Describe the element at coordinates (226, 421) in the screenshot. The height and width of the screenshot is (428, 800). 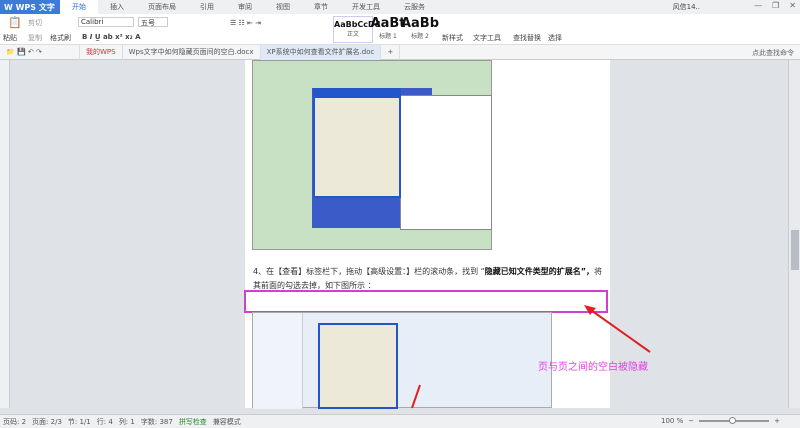
I see `compat-mode: 兼容模式` at that location.